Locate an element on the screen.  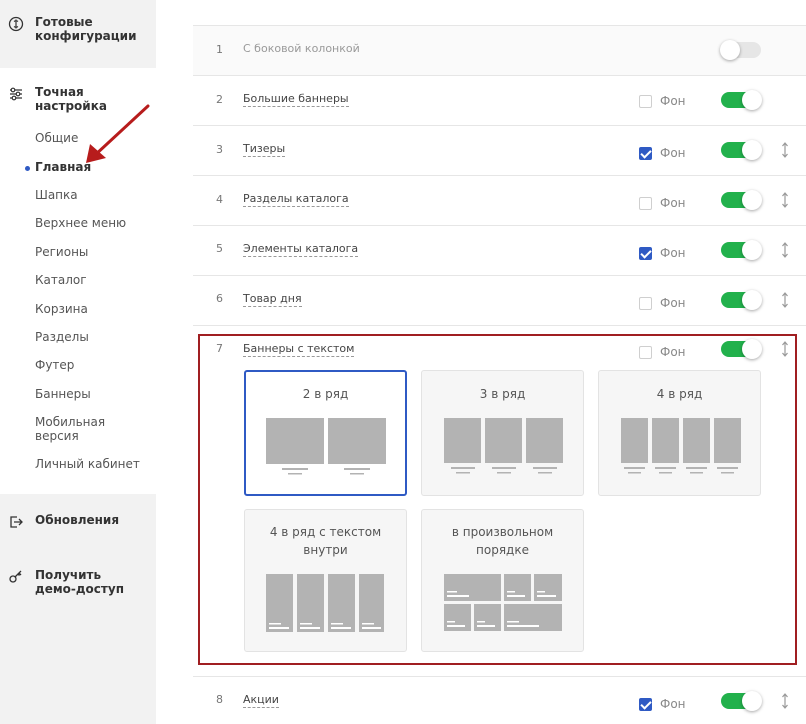
sidebar-item-banners: Баннеры is located at coordinates (63, 394).